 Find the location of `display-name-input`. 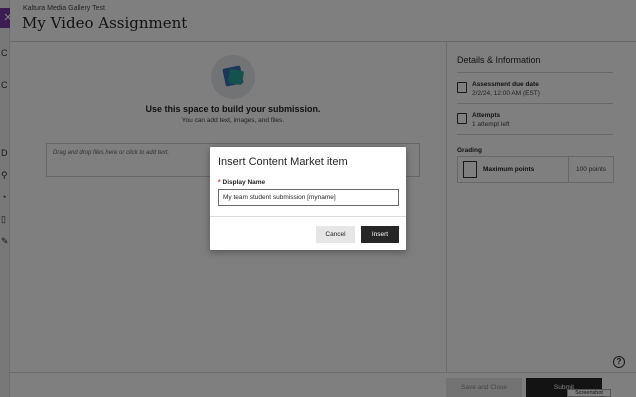

display-name-input is located at coordinates (308, 197).